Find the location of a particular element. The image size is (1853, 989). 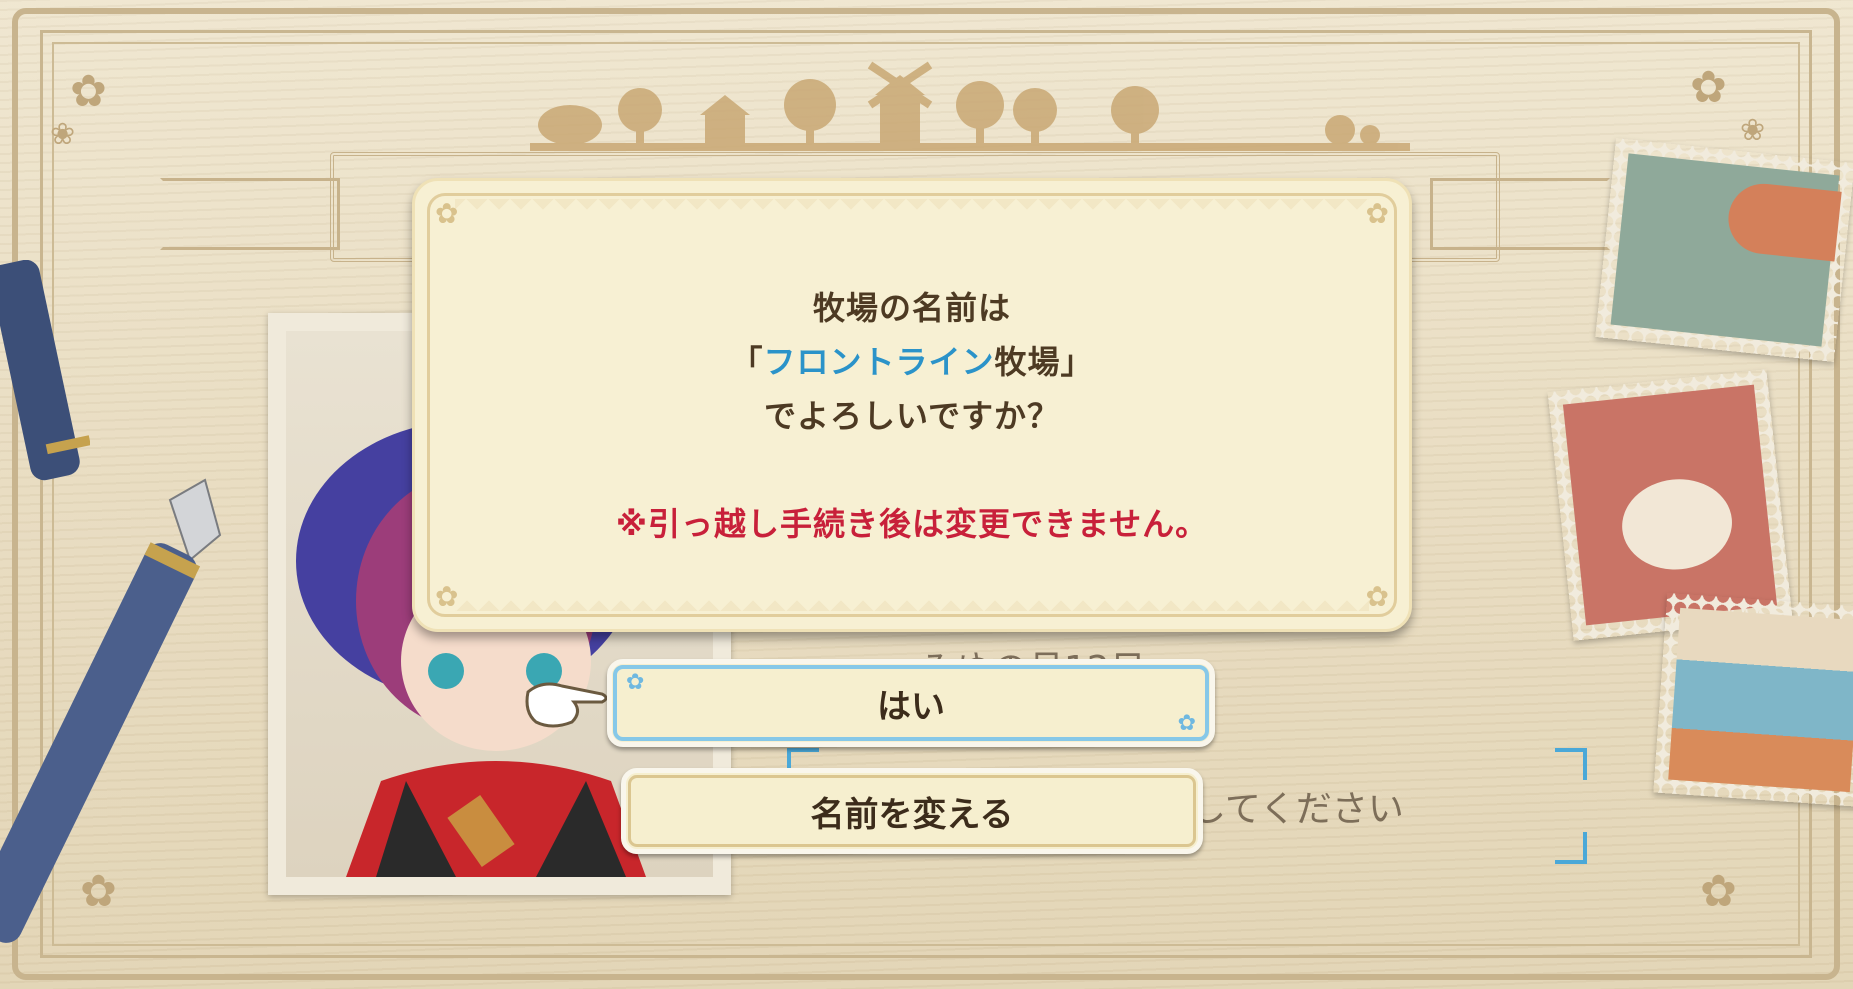

open-bracket: 「 is located at coordinates (747, 362).